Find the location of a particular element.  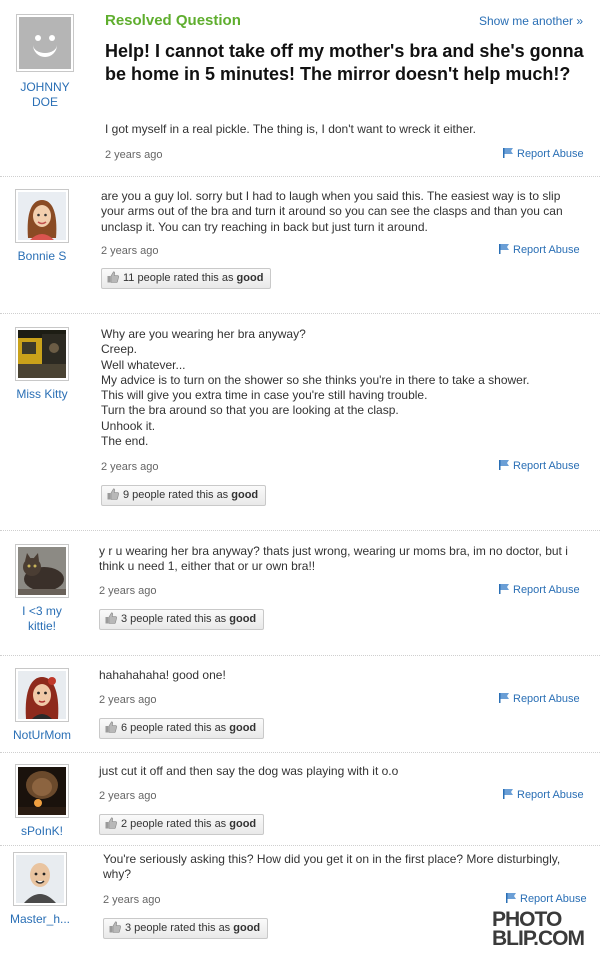

kitten-avatar-icon is located at coordinates (42, 571).